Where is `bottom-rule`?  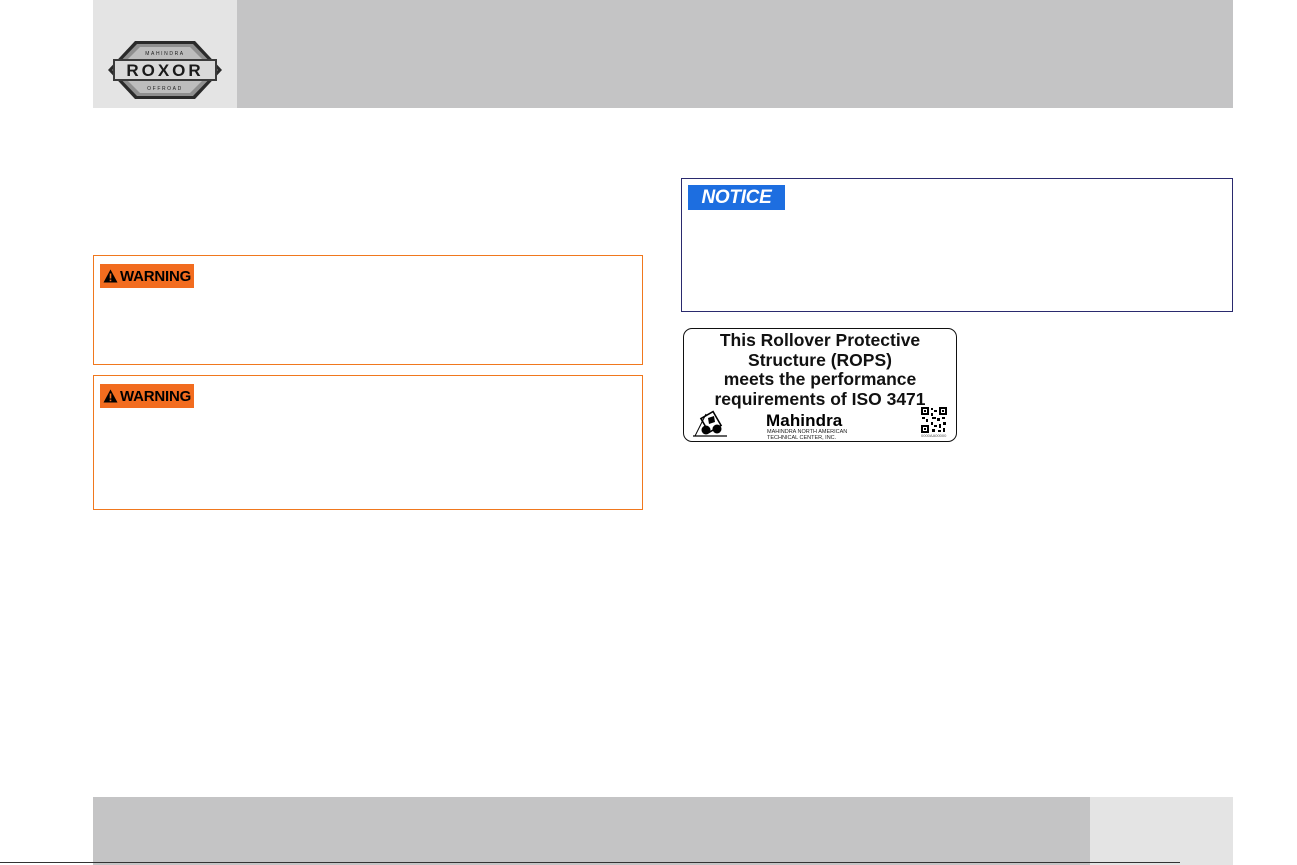
bottom-rule is located at coordinates (590, 862).